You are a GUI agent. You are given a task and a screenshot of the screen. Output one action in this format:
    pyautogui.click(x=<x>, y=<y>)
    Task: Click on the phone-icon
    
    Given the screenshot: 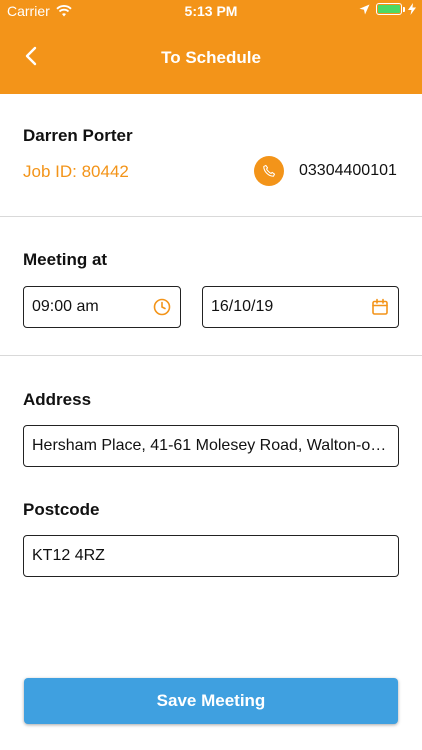 What is the action you would take?
    pyautogui.click(x=269, y=170)
    